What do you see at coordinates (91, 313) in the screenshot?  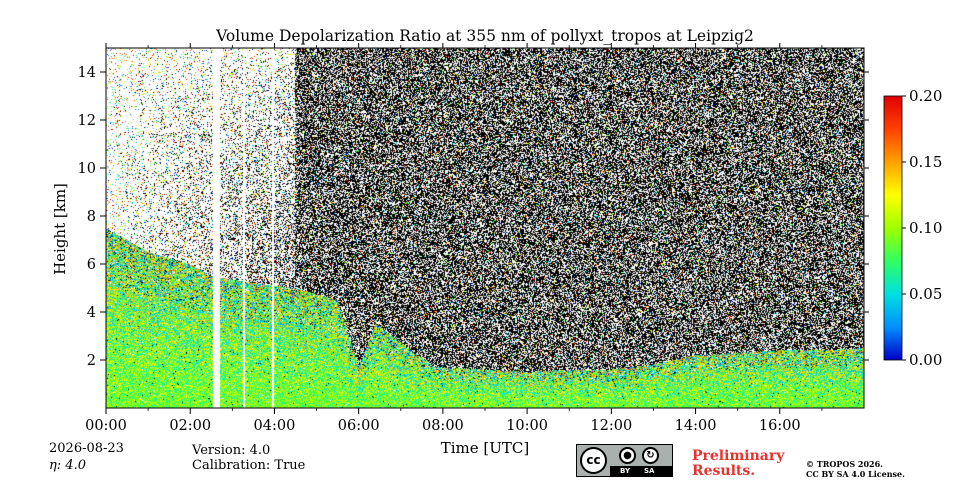 I see `y-tick-label: 4` at bounding box center [91, 313].